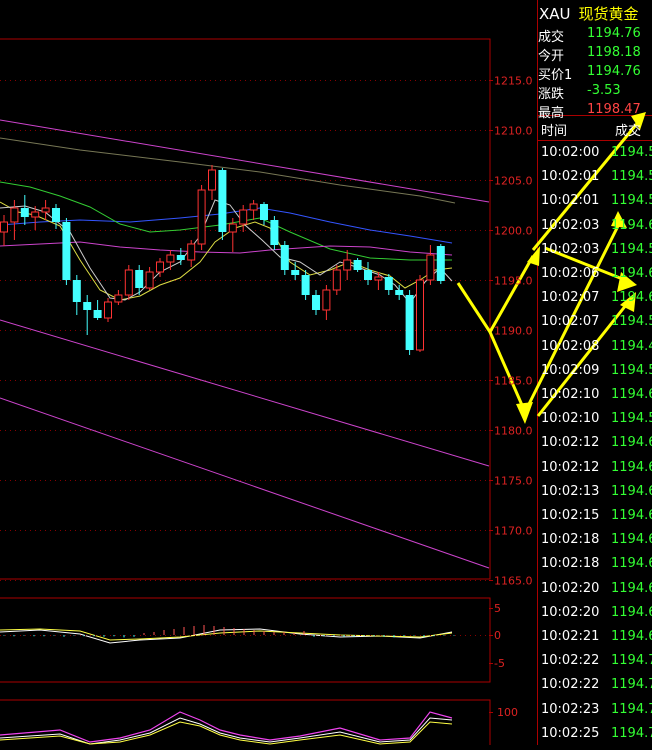 The image size is (652, 750). Describe the element at coordinates (631, 177) in the screenshot. I see `tick-price: 1194.54` at that location.